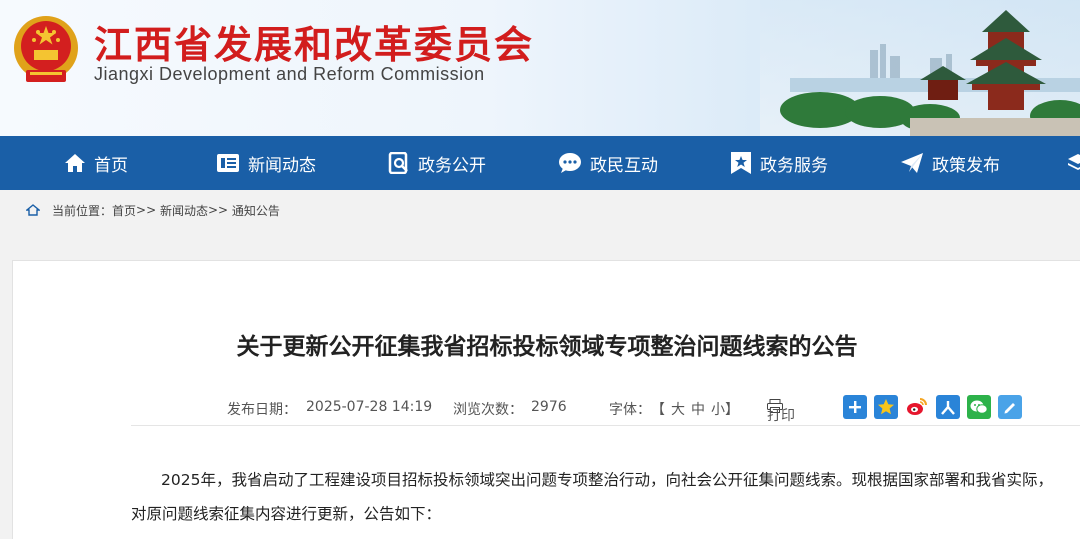  What do you see at coordinates (369, 407) in the screenshot?
I see `publish-date: 2025-07-28 14:19` at bounding box center [369, 407].